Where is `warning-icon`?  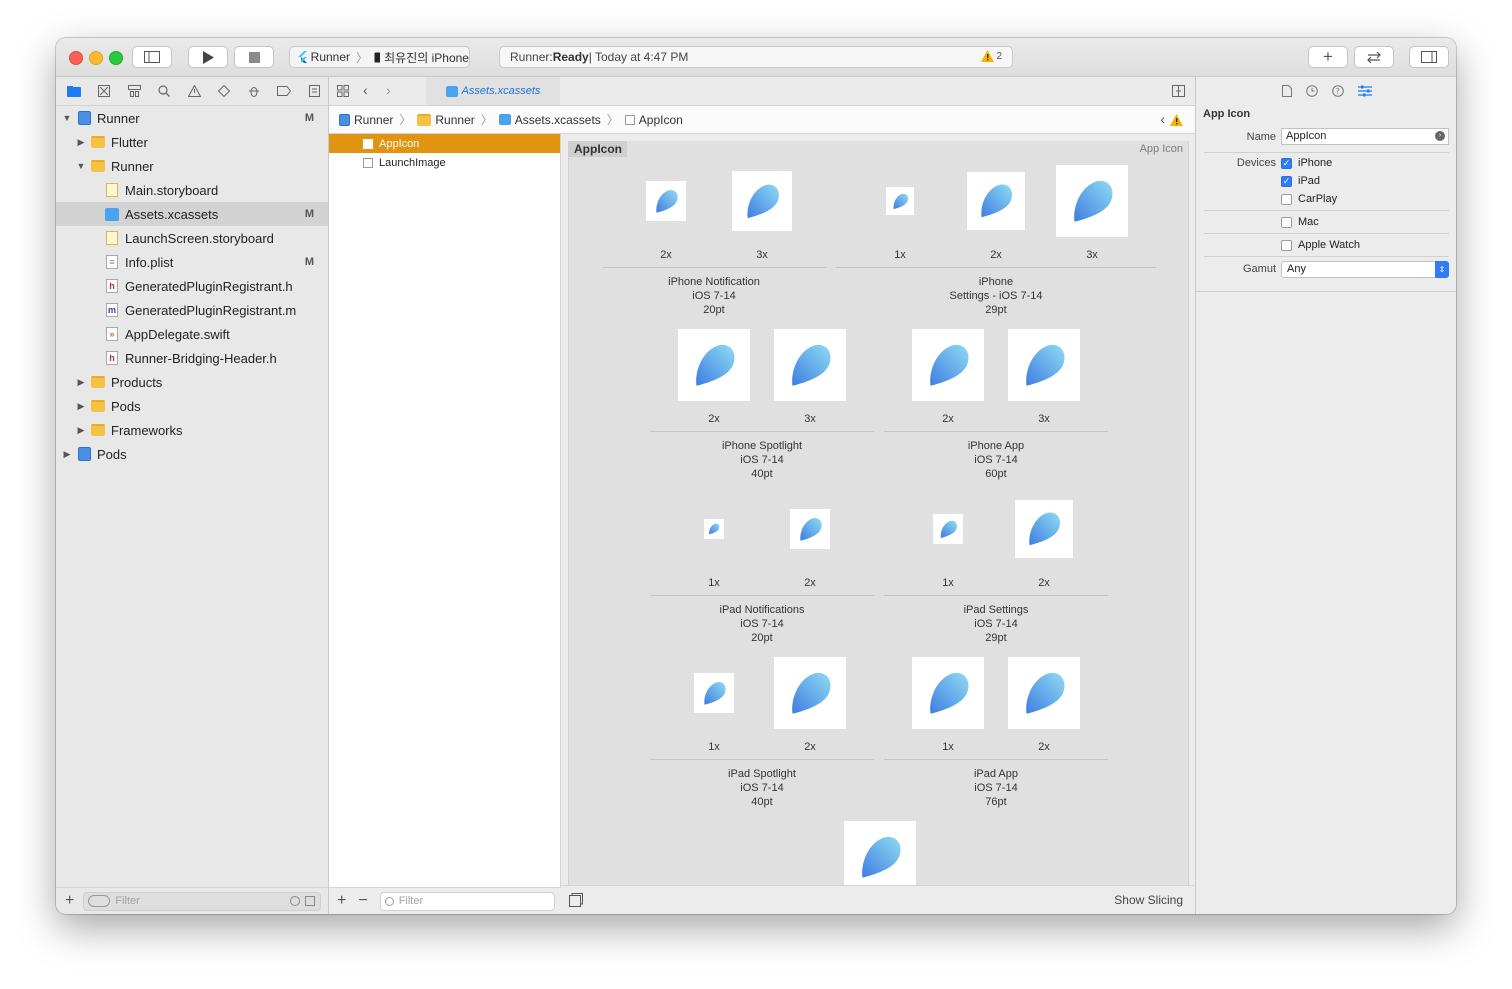 warning-icon is located at coordinates (1176, 120).